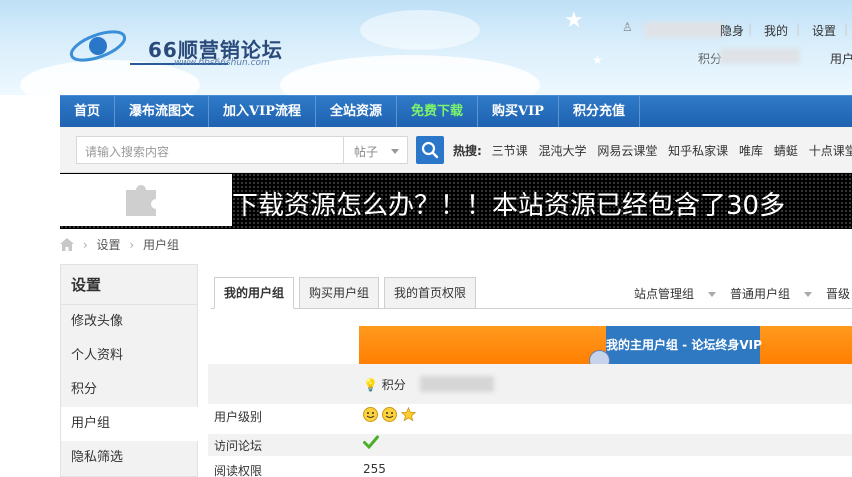 This screenshot has height=477, width=852. Describe the element at coordinates (698, 151) in the screenshot. I see `hot-term: 知乎私家课` at that location.